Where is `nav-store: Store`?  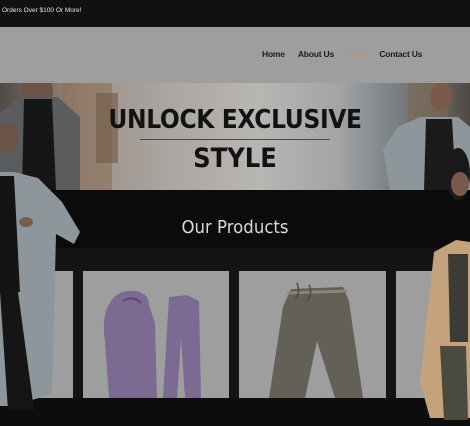
nav-store: Store is located at coordinates (357, 54).